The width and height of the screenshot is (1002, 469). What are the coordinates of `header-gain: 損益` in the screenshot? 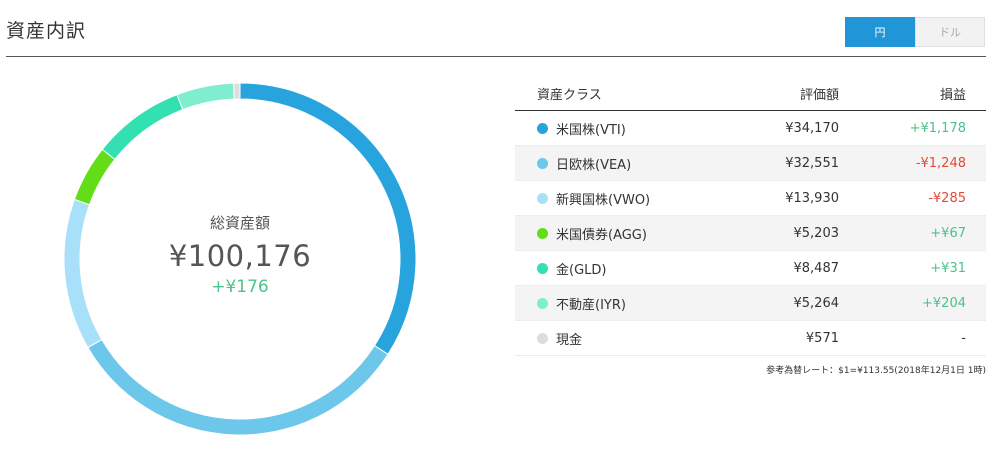 It's located at (952, 95).